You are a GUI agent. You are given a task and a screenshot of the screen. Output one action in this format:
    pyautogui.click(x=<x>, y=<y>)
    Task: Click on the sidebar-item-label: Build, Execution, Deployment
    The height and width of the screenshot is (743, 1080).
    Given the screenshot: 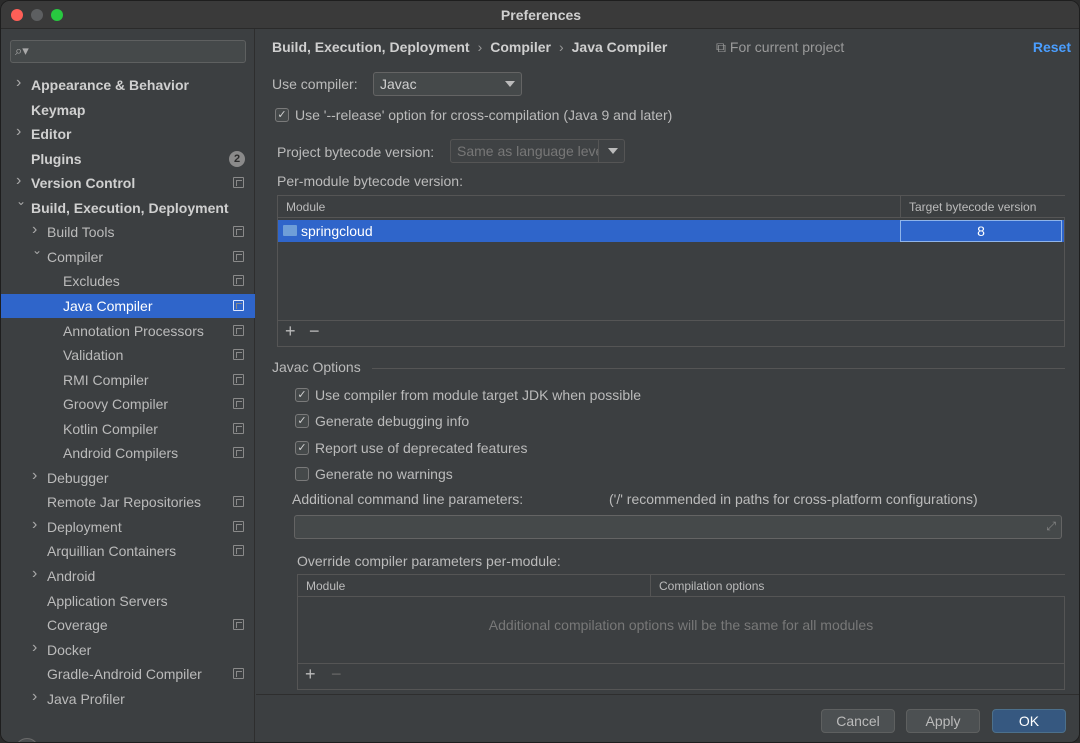 What is the action you would take?
    pyautogui.click(x=130, y=207)
    